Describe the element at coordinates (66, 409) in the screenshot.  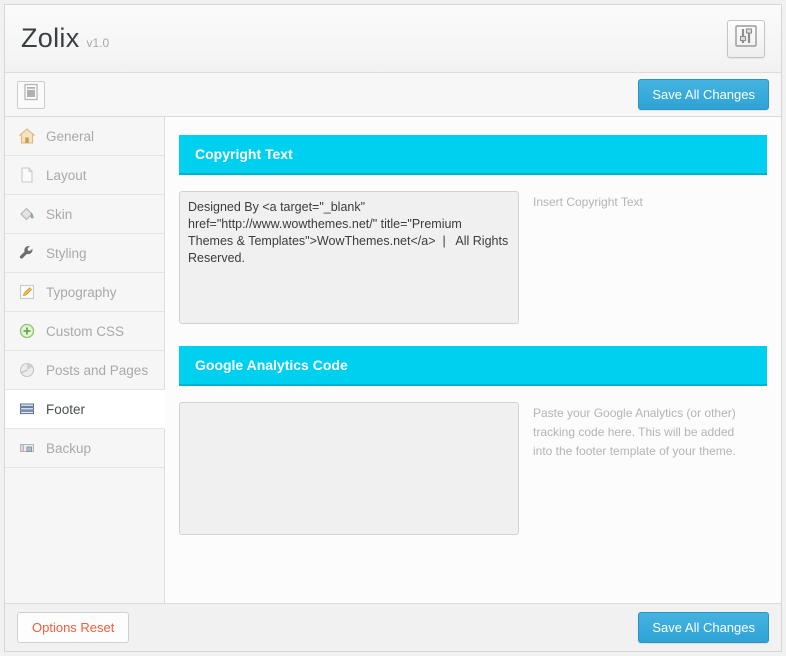
I see `sidebar-item-label: Footer` at that location.